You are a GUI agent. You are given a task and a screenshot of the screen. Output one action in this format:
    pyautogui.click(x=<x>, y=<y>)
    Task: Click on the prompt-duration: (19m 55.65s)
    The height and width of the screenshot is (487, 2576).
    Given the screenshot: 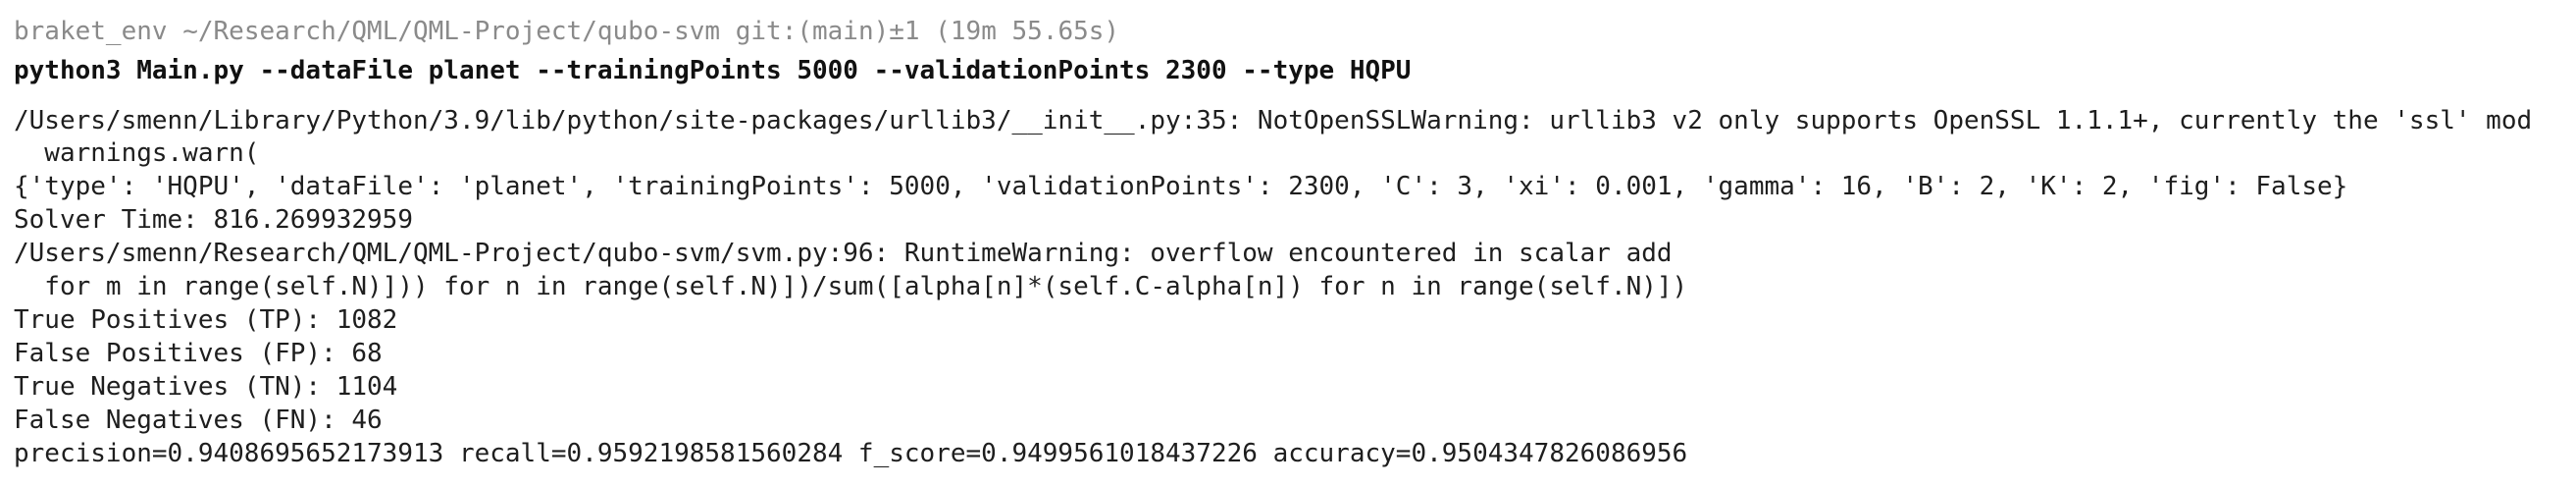 What is the action you would take?
    pyautogui.click(x=1027, y=31)
    